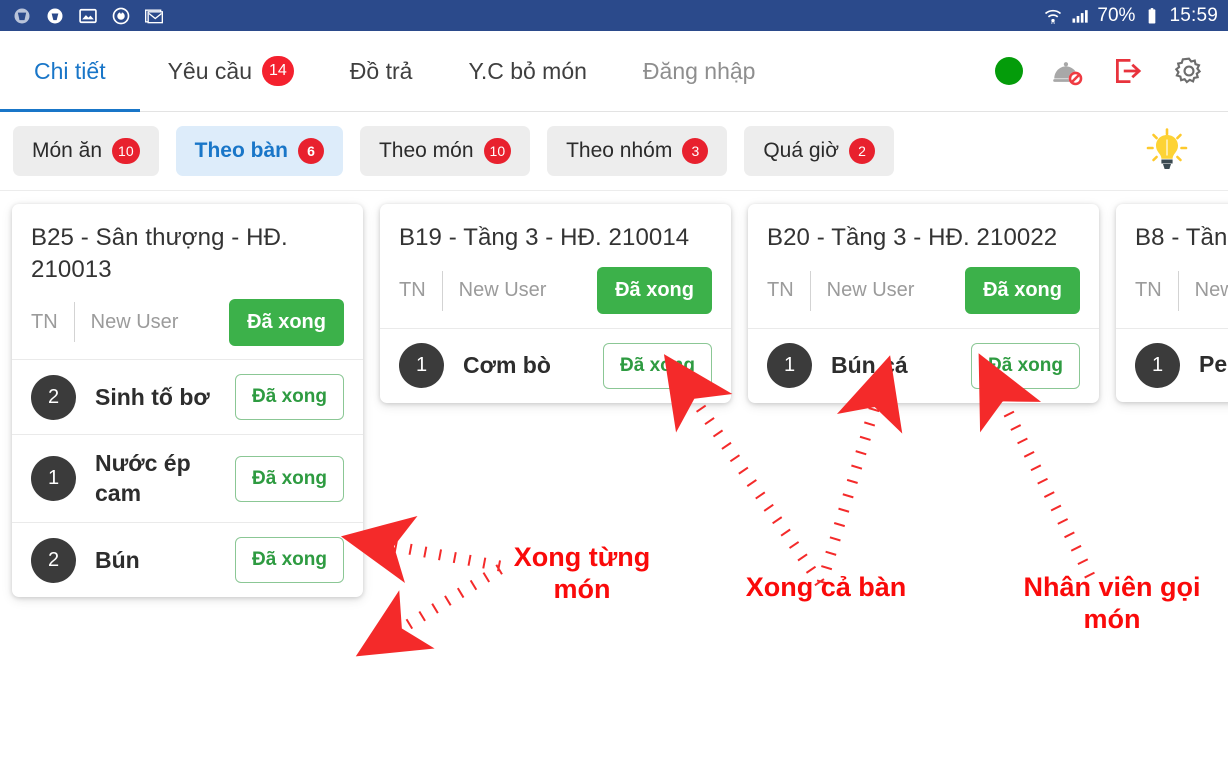 This screenshot has height=767, width=1228. Describe the element at coordinates (1189, 71) in the screenshot. I see `gear-icon` at that location.